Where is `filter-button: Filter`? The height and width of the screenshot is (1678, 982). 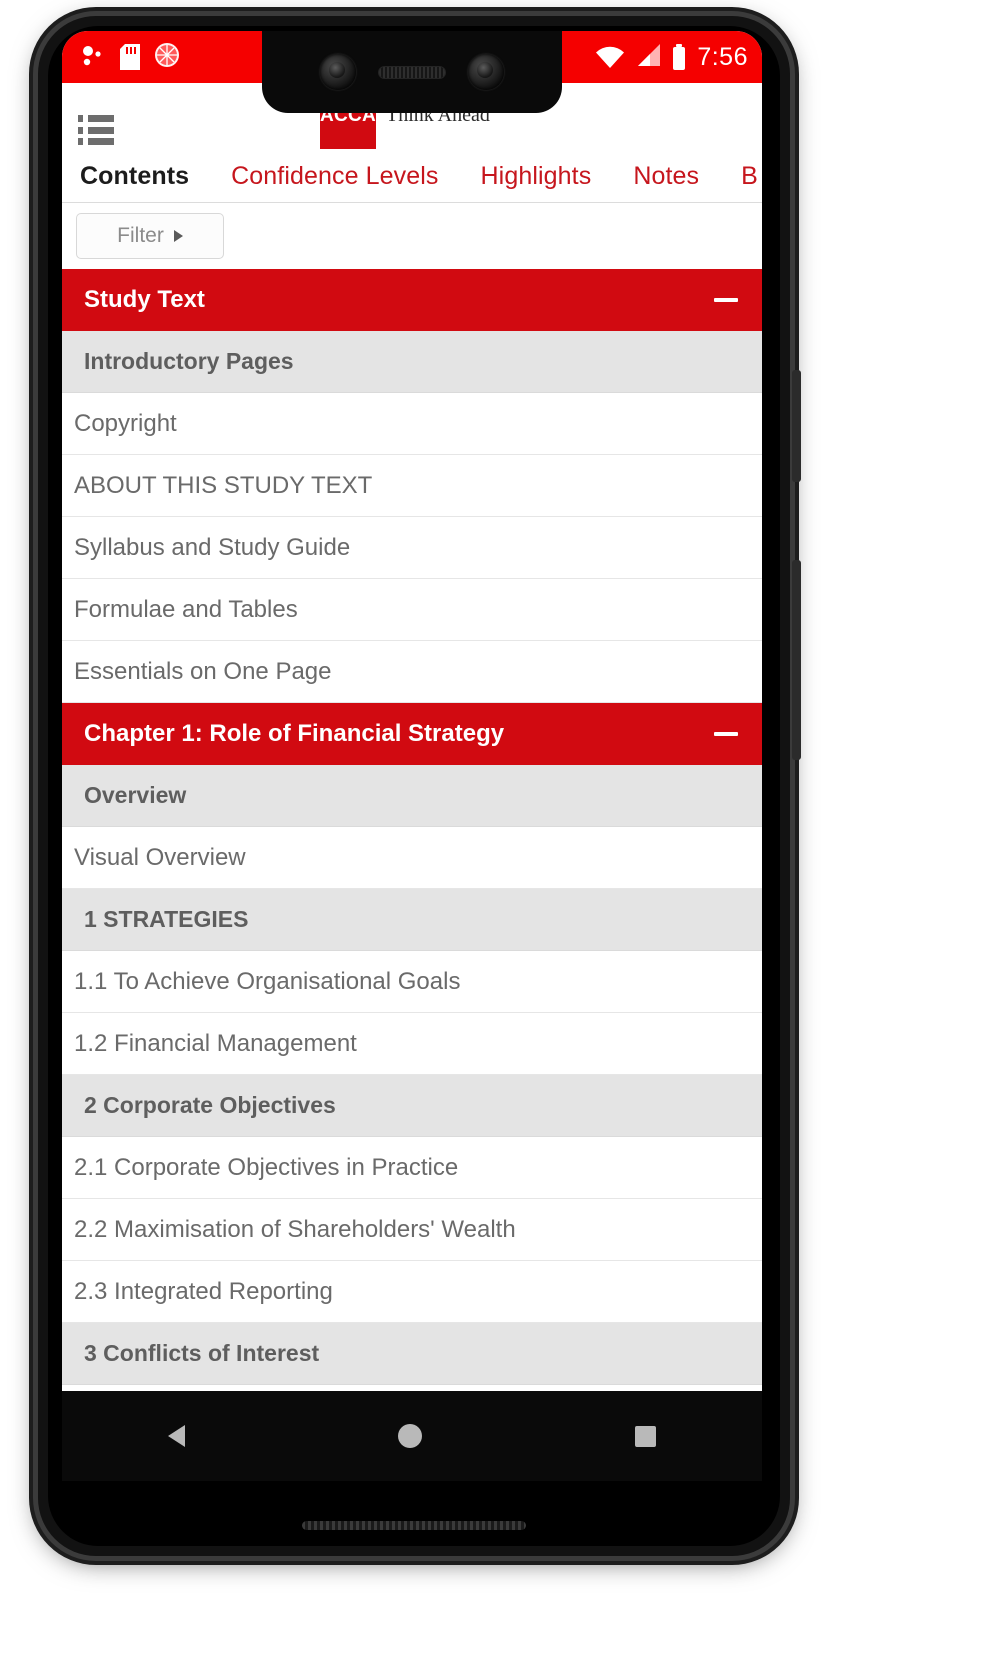 filter-button: Filter is located at coordinates (150, 236).